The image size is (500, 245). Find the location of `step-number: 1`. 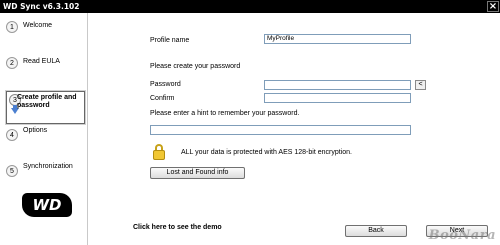

step-number: 1 is located at coordinates (12, 27).